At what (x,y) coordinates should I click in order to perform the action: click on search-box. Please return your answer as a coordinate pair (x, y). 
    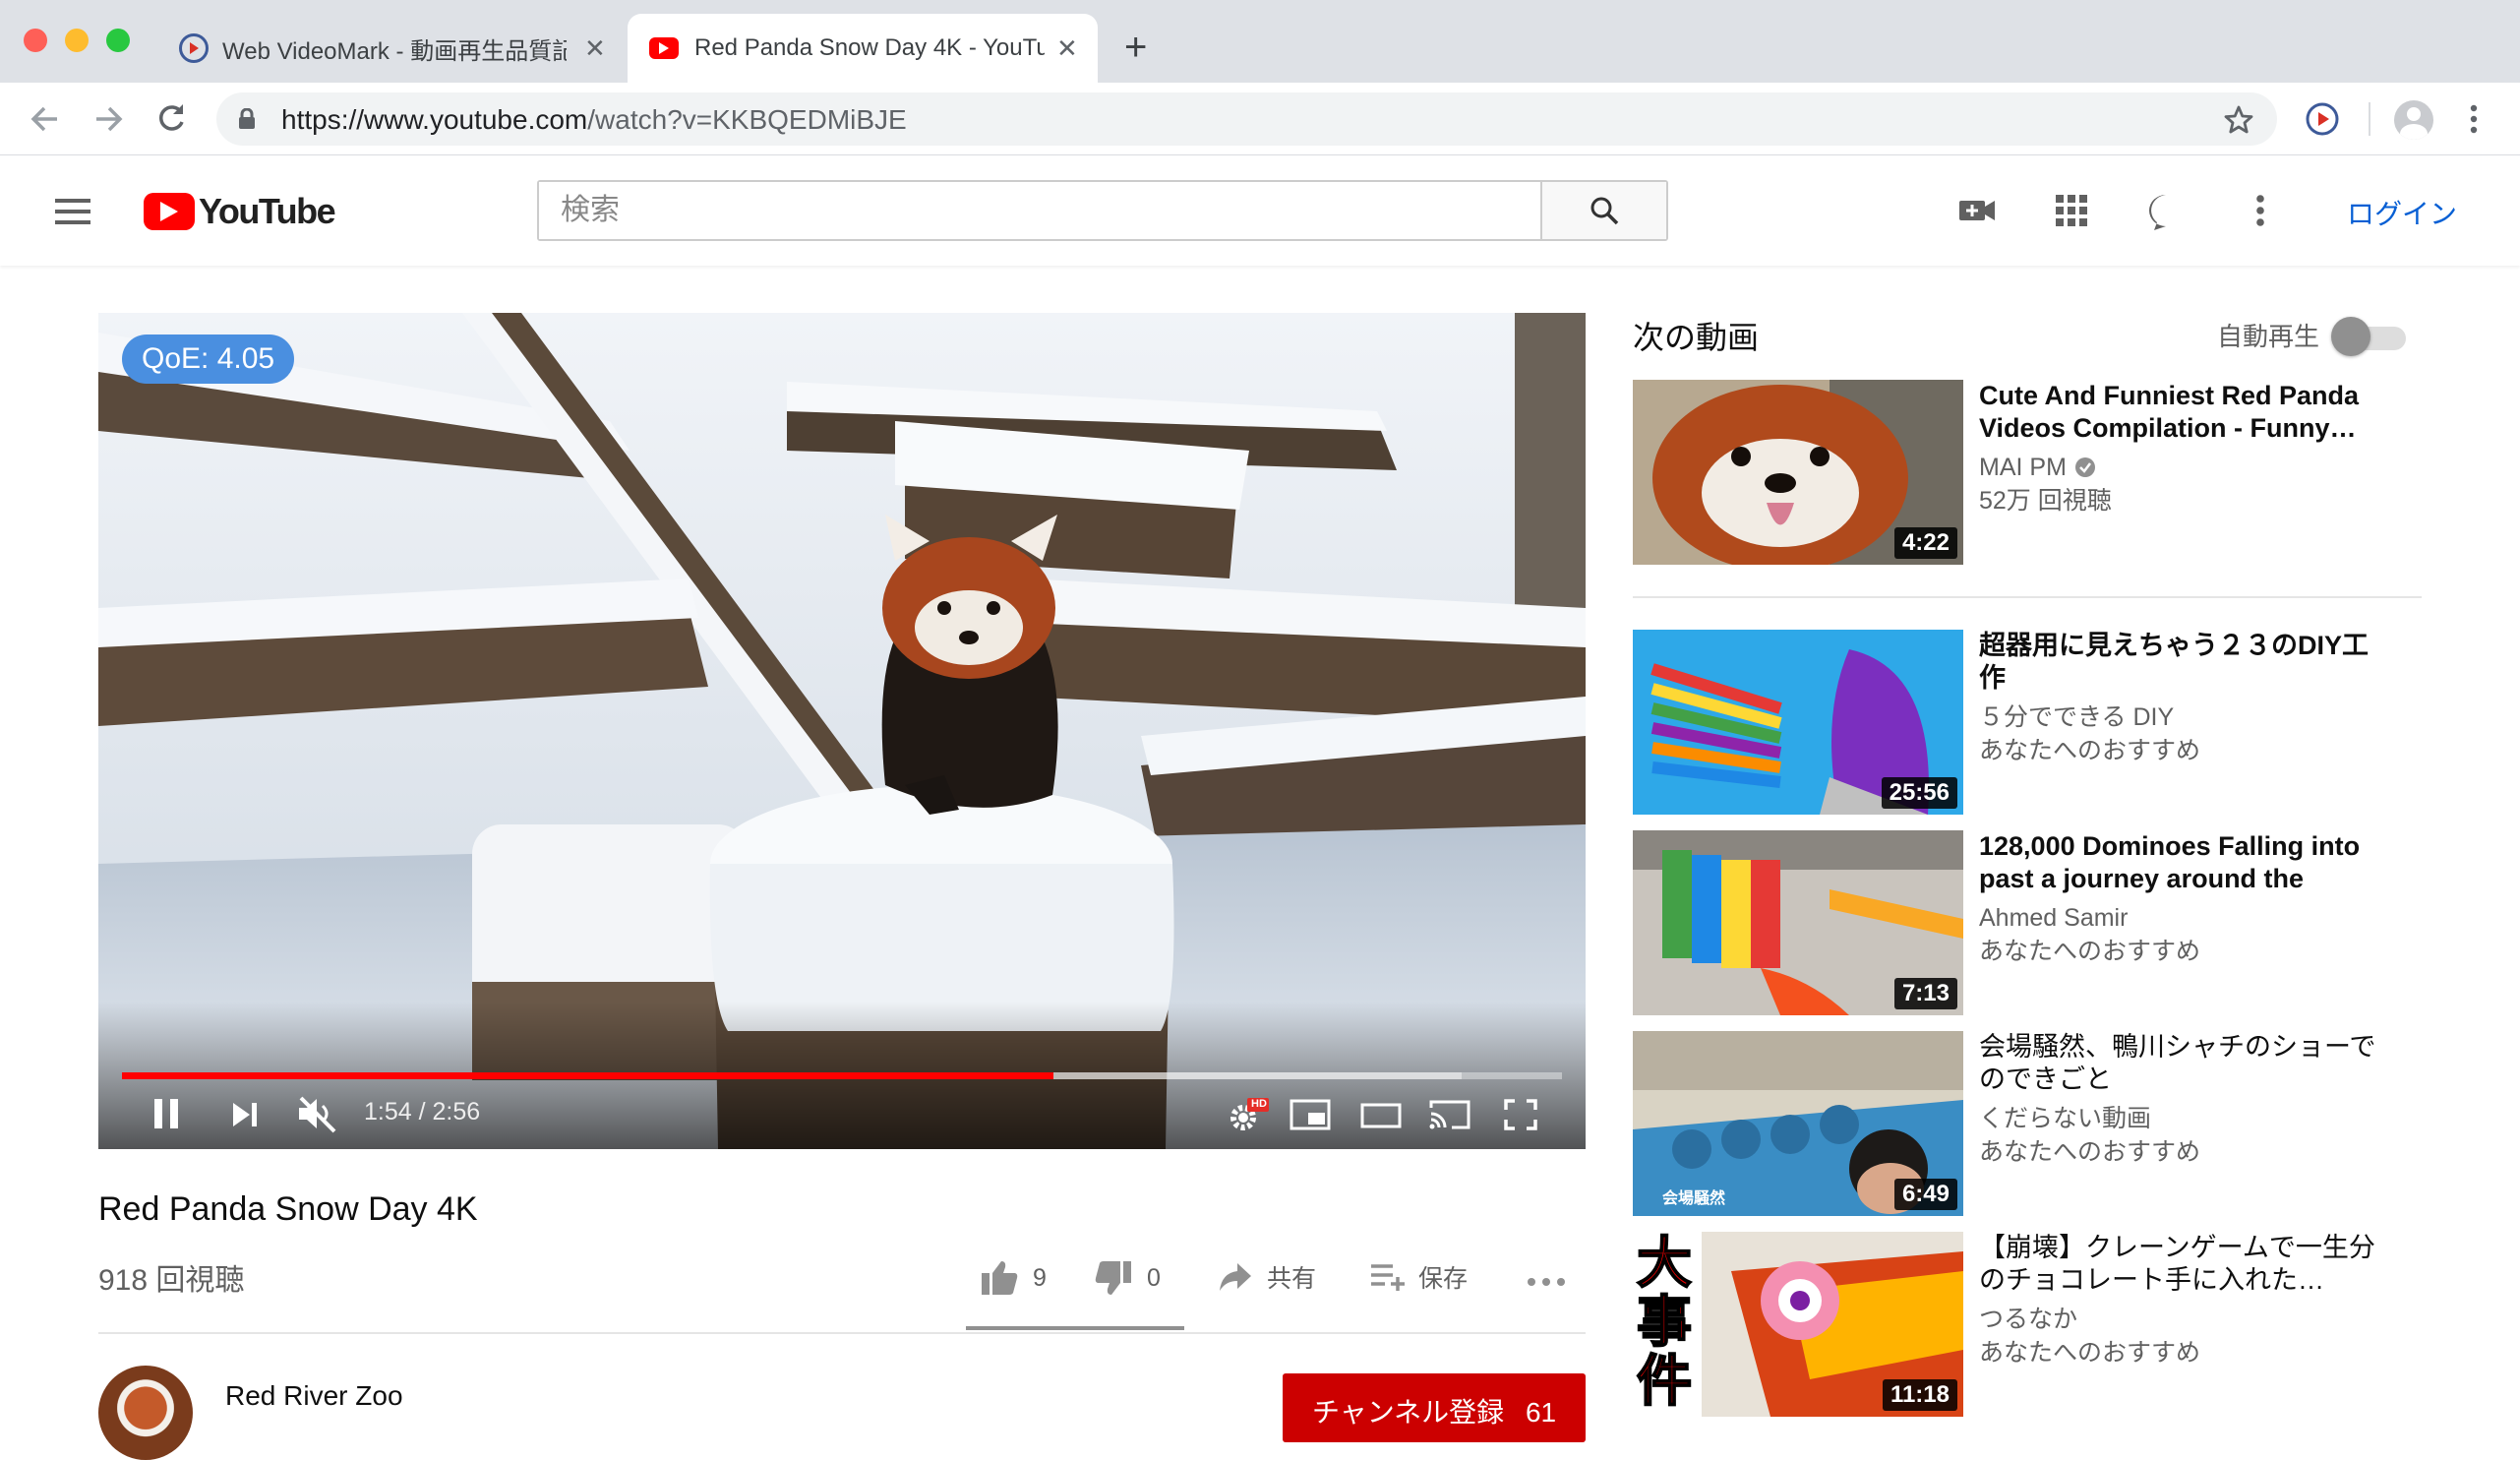
    Looking at the image, I should click on (1102, 210).